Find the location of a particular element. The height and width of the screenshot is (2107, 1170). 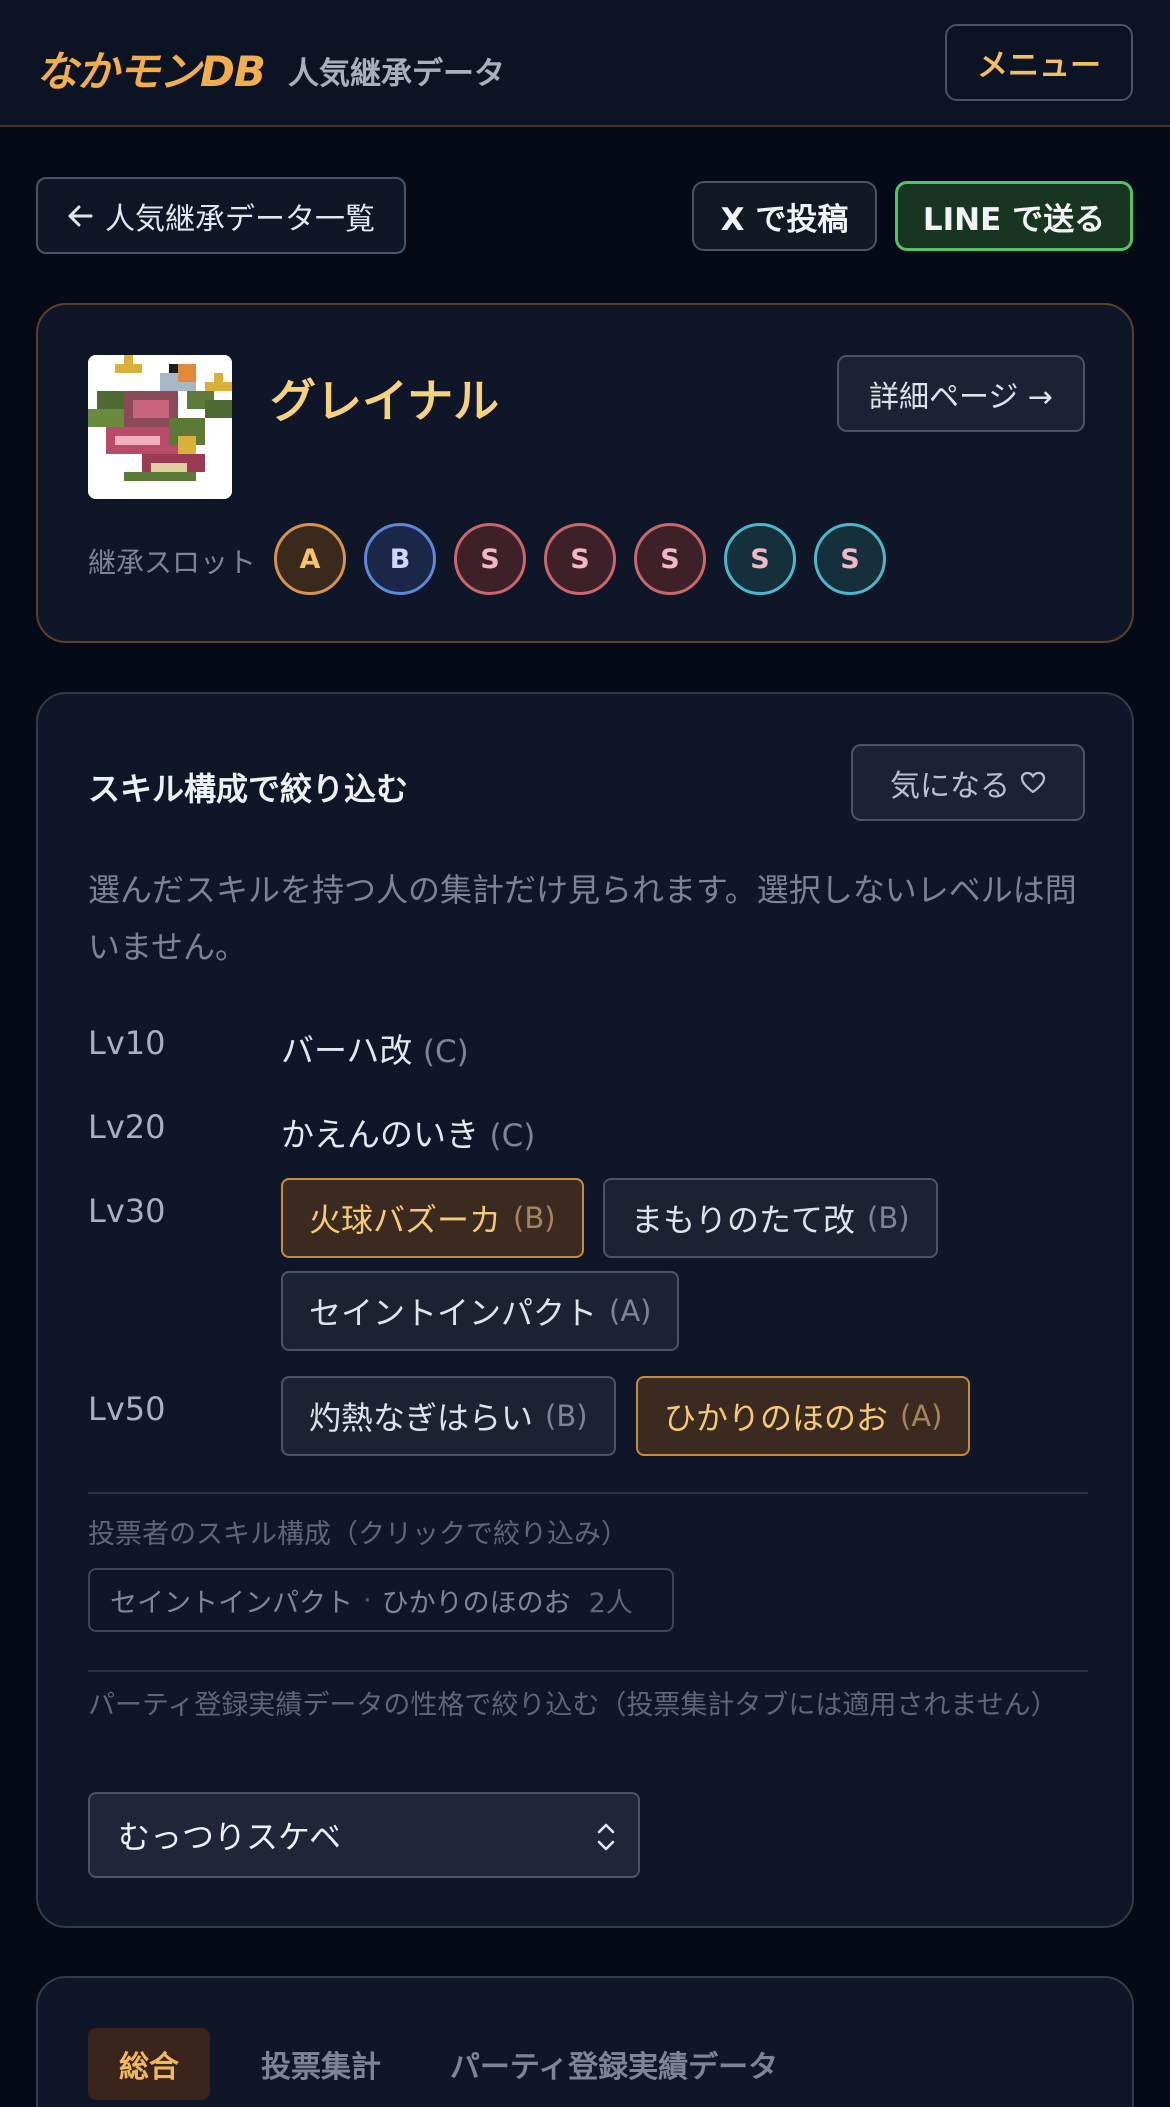

share-line-button: LINE で送る is located at coordinates (1014, 216).